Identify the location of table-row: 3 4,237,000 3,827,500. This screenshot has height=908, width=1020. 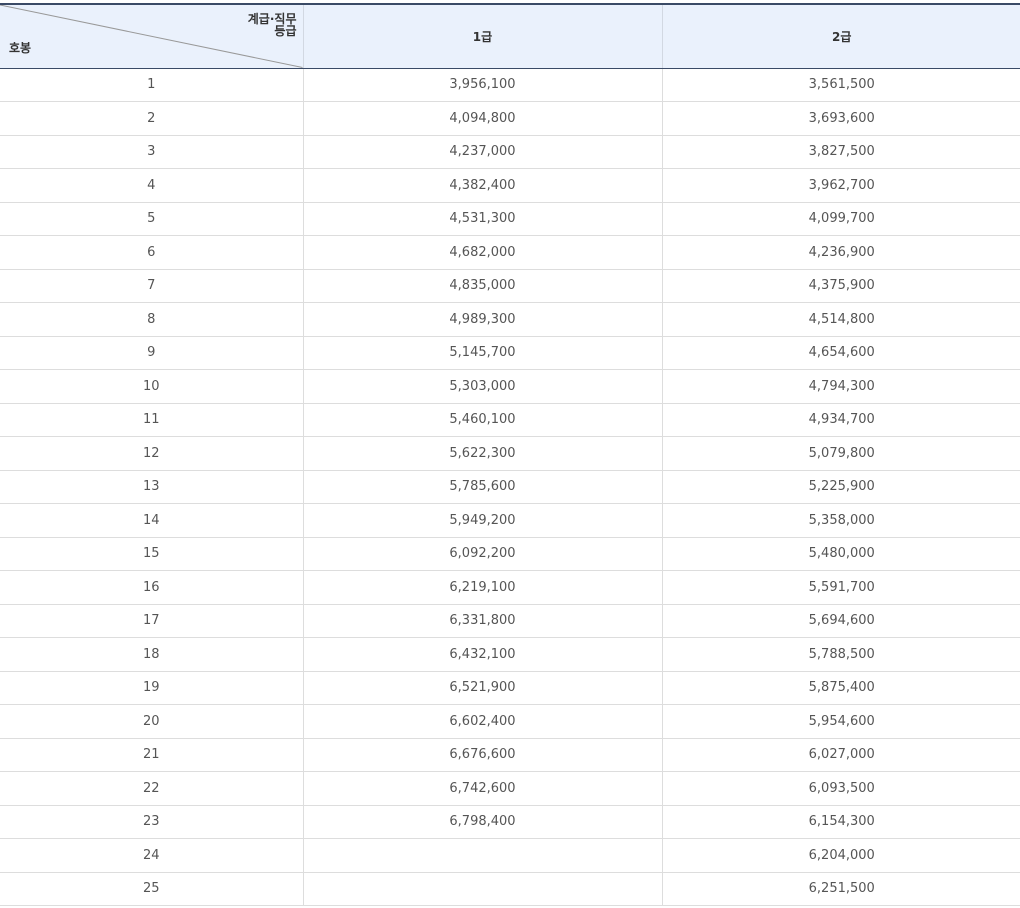
(510, 152).